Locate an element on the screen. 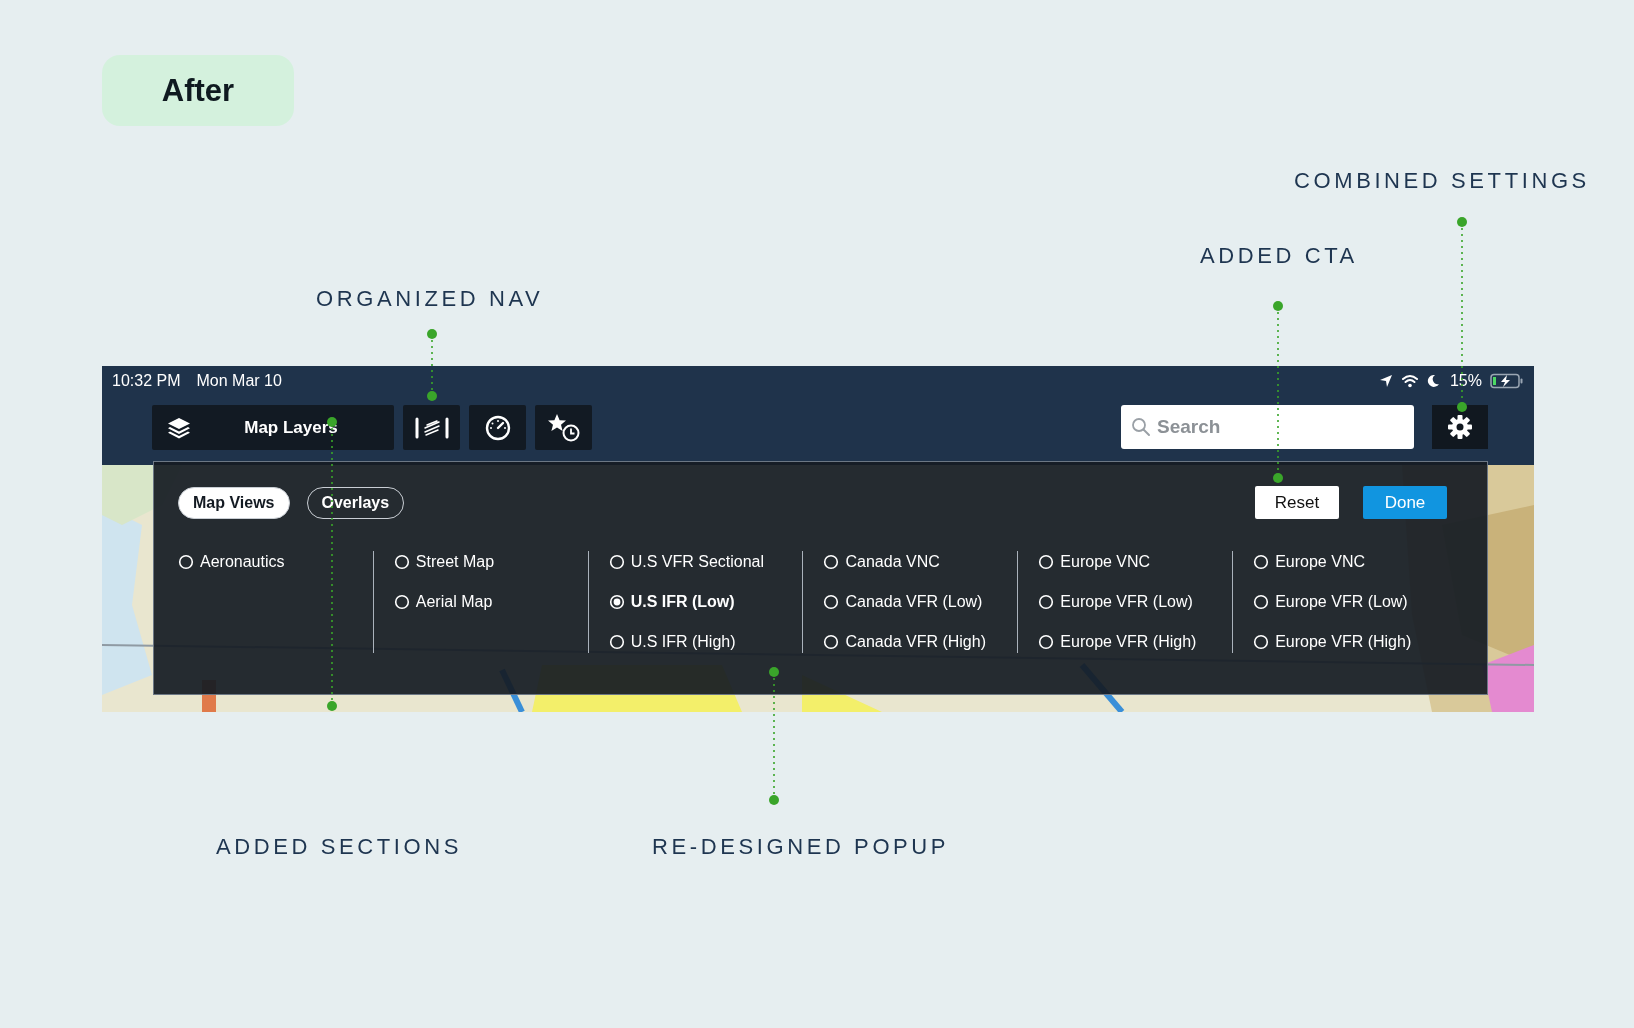  after-badge: After is located at coordinates (198, 90).